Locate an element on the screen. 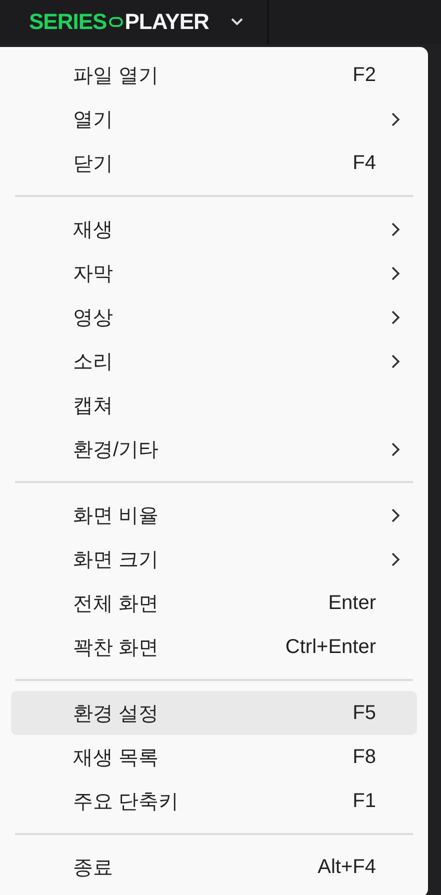  menu-item-label: 환경 설정 is located at coordinates (116, 714).